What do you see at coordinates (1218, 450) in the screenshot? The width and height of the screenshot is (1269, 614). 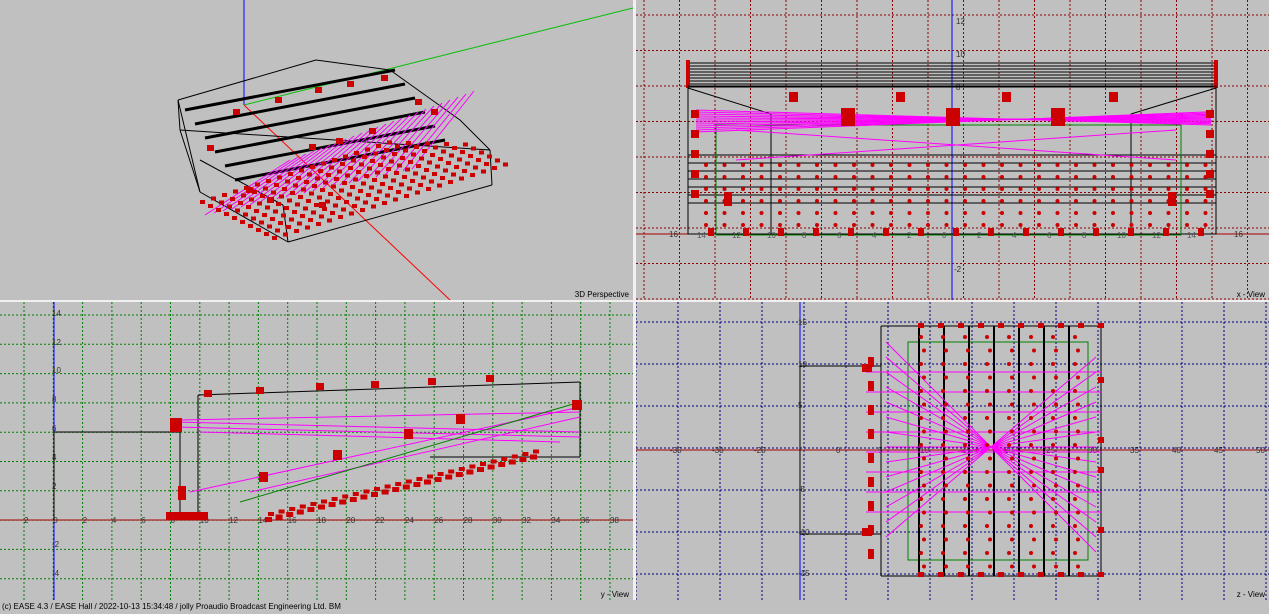 I see `axis-tick-label: 45` at bounding box center [1218, 450].